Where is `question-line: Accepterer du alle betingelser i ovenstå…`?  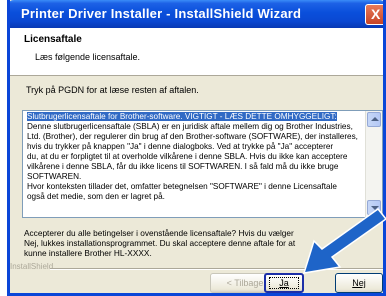 question-line: Accepterer du alle betingelser i ovenstå… is located at coordinates (159, 233).